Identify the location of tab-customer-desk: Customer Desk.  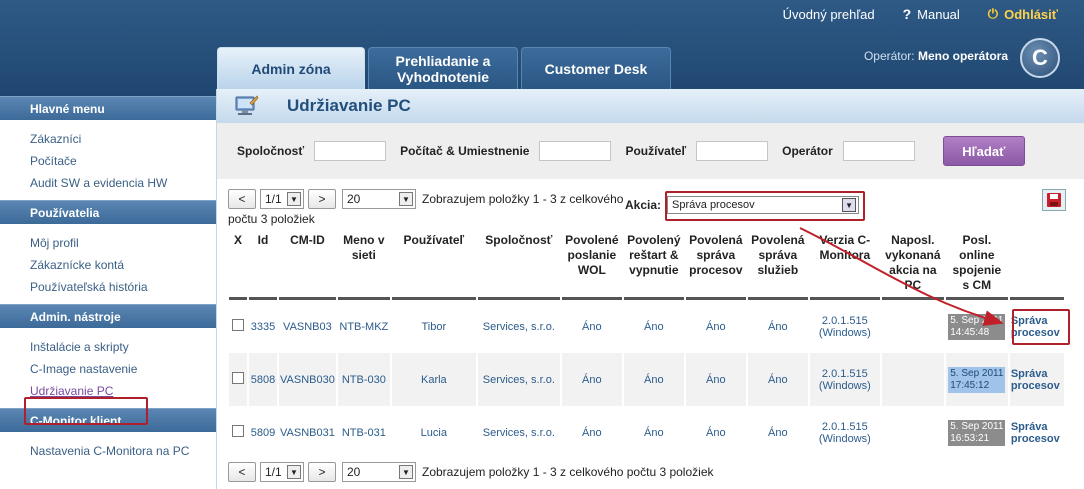
(596, 68).